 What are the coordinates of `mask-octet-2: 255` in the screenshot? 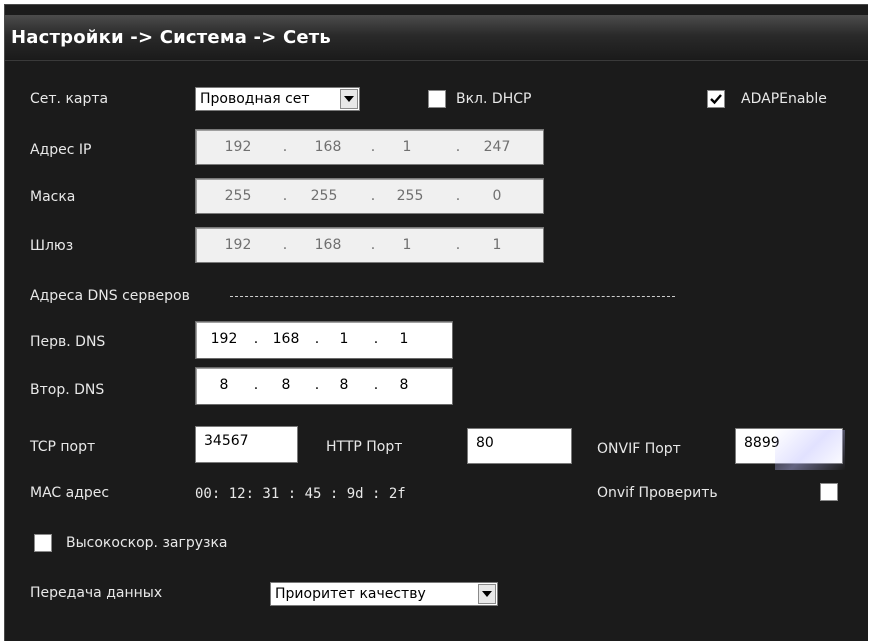 It's located at (324, 196).